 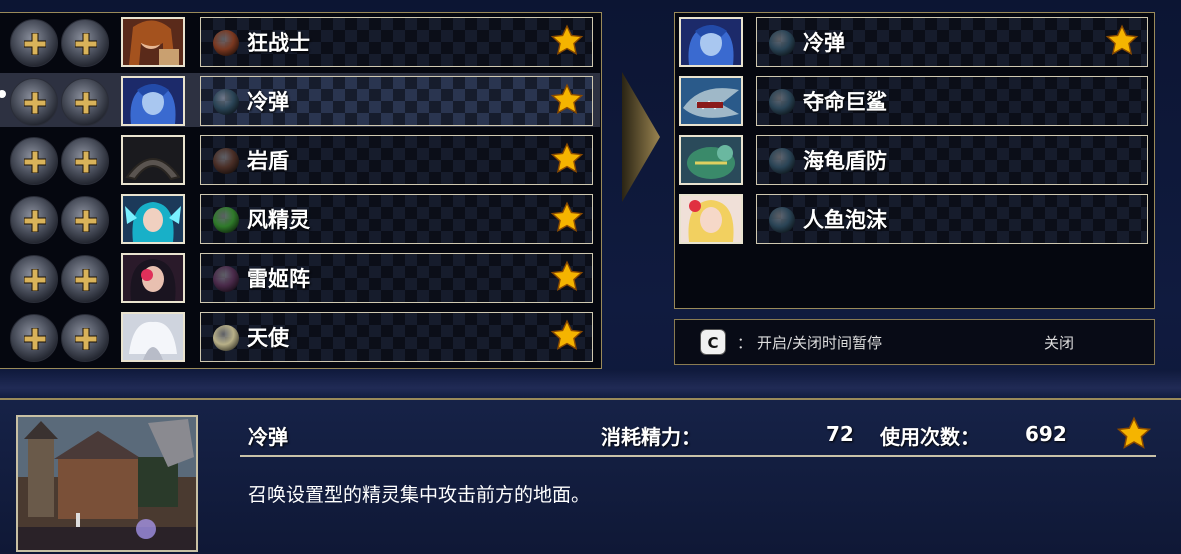 What do you see at coordinates (396, 42) in the screenshot?
I see `skill-slot: 狂战士` at bounding box center [396, 42].